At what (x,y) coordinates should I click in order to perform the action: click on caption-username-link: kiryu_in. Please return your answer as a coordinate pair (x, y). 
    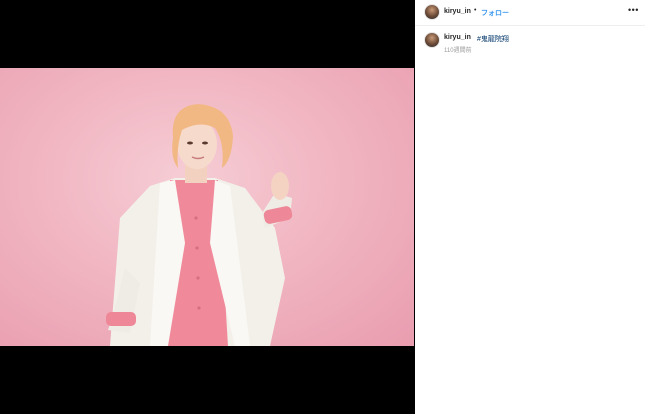
    Looking at the image, I should click on (457, 37).